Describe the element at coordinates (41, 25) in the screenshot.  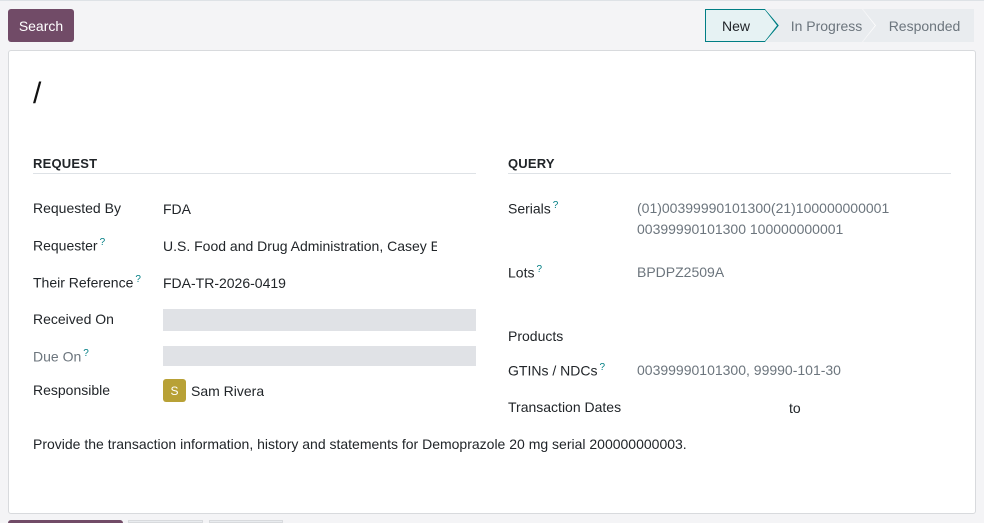
I see `search-button: Search` at that location.